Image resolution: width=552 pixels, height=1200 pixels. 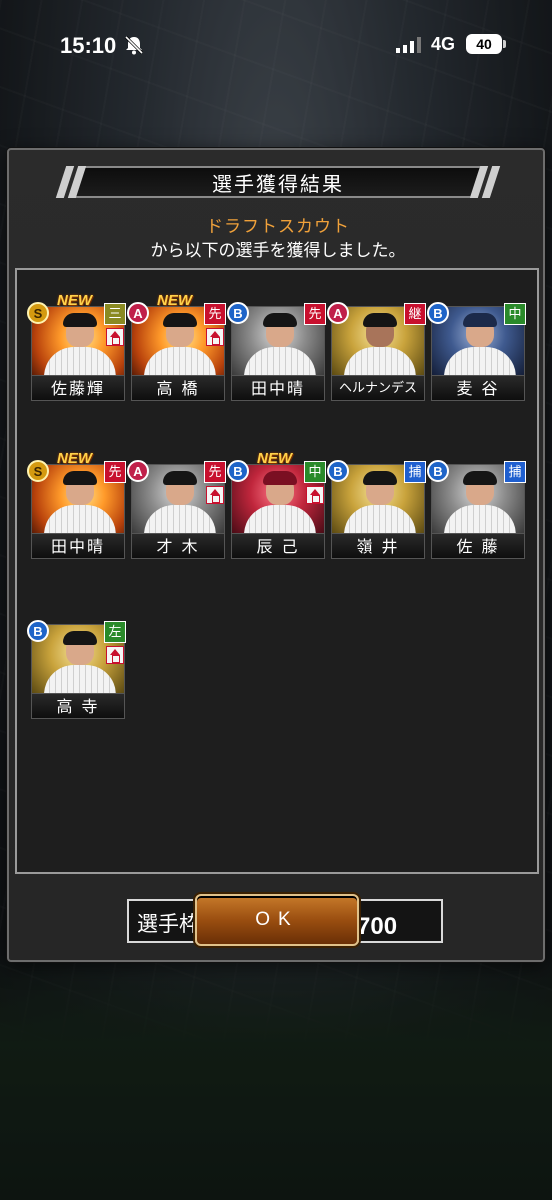 What do you see at coordinates (115, 632) in the screenshot?
I see `position-badge: 左` at bounding box center [115, 632].